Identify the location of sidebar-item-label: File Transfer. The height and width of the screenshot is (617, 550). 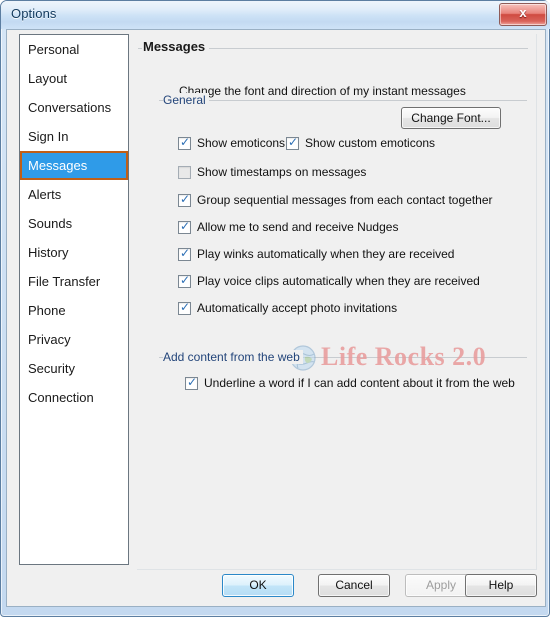
(64, 281).